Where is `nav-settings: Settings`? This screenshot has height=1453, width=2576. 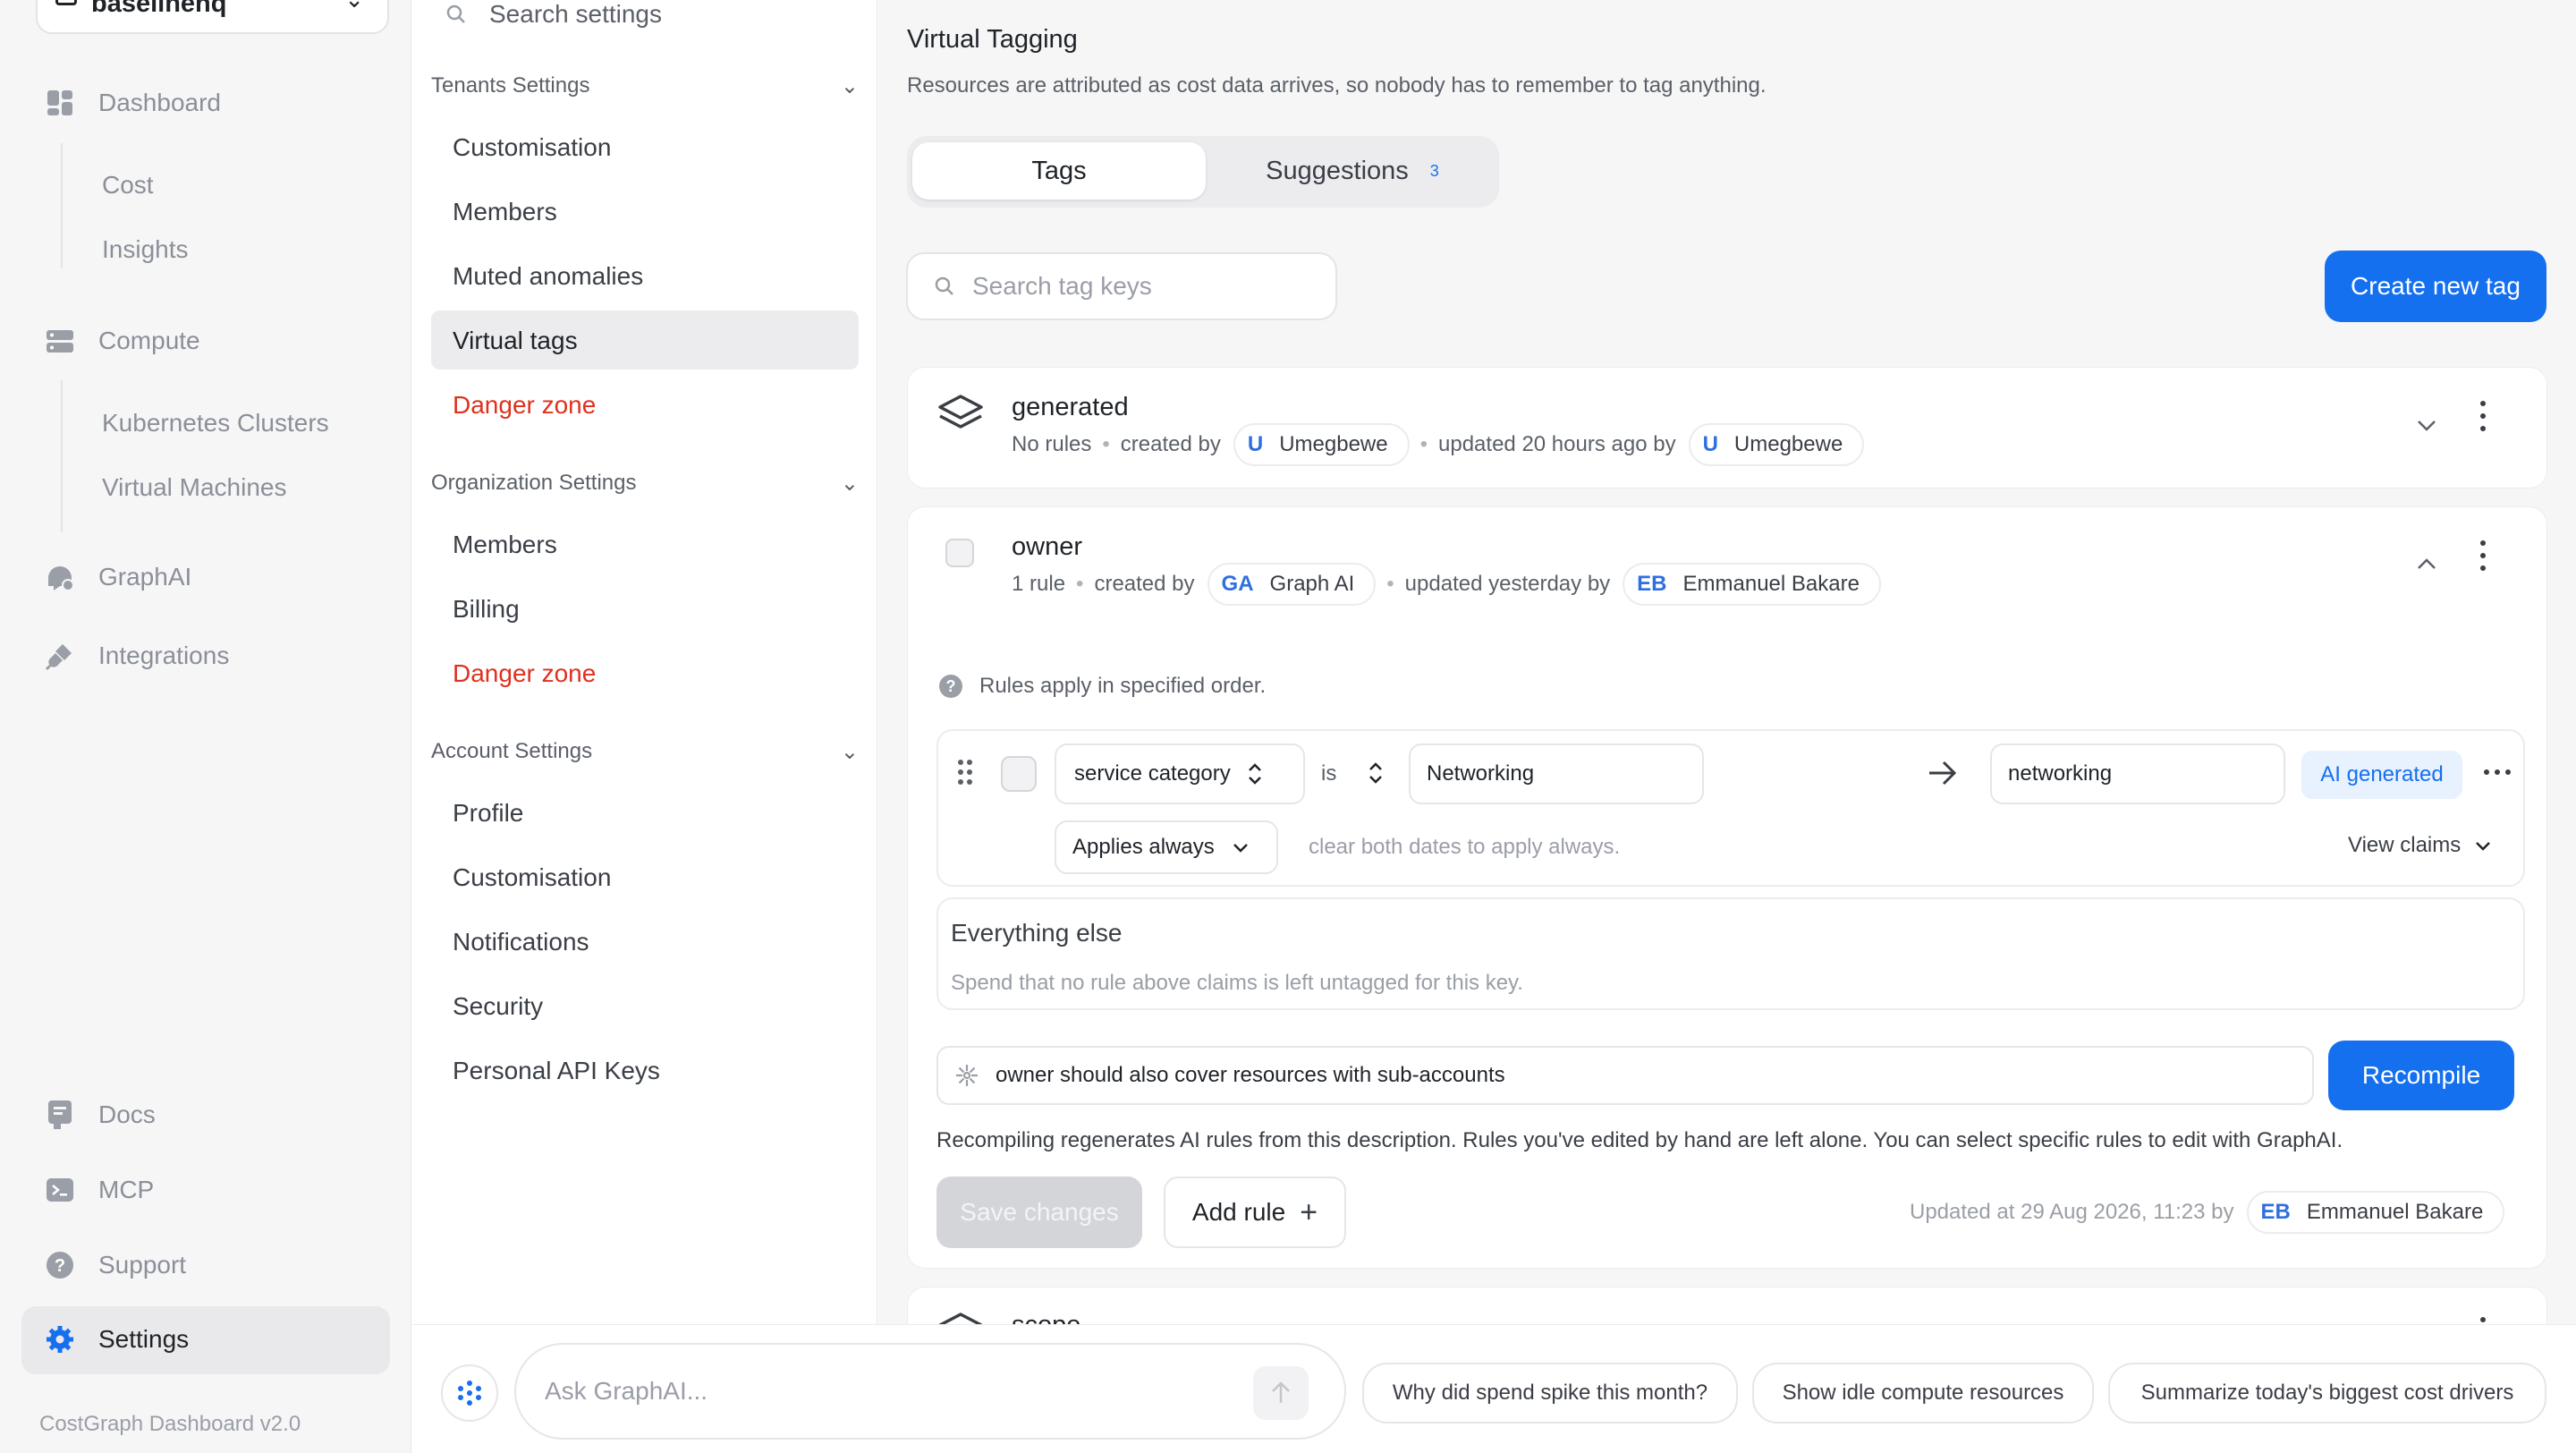
nav-settings: Settings is located at coordinates (117, 1339).